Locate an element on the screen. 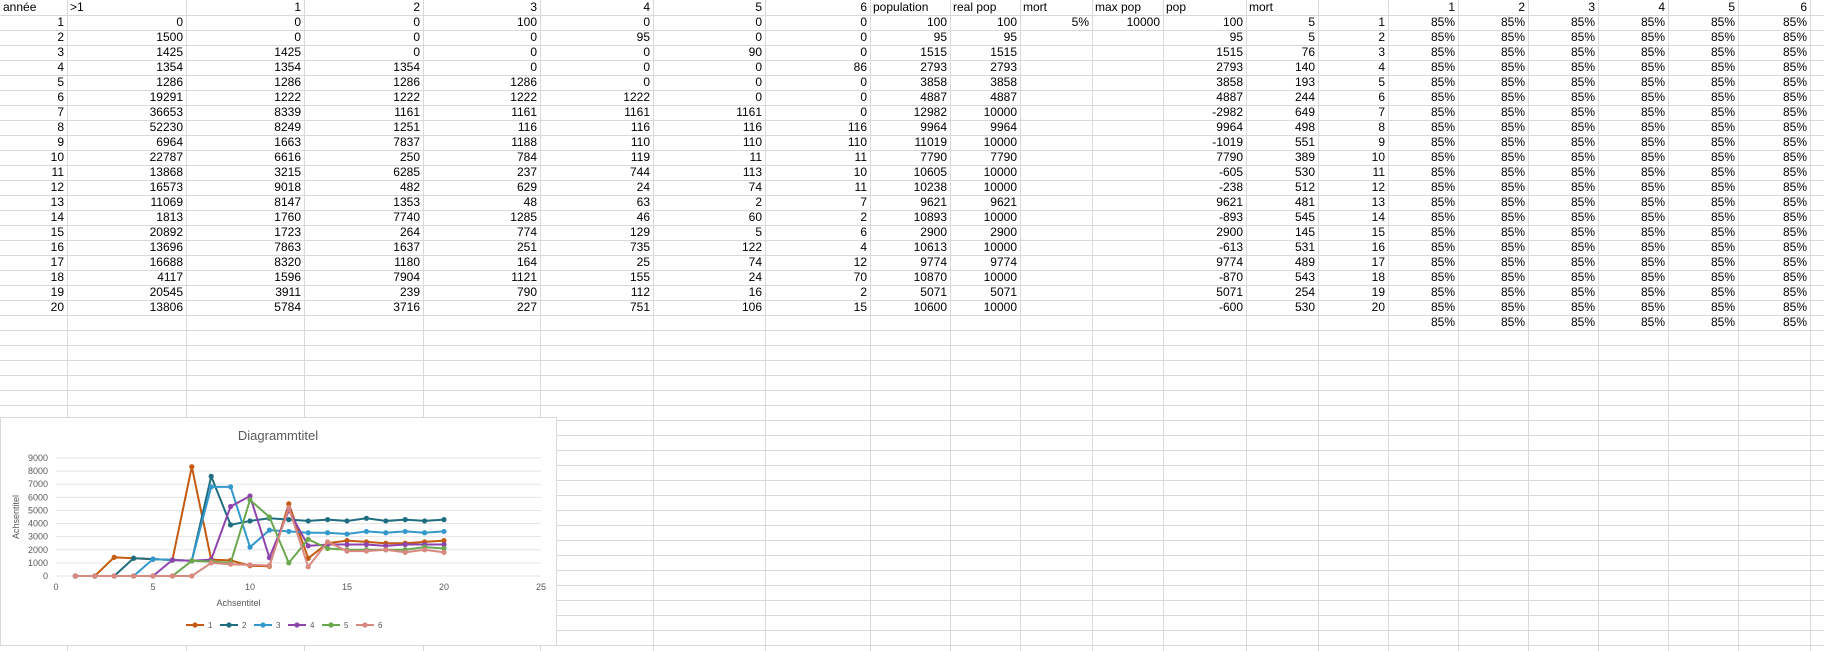  table-cell: -600 is located at coordinates (1204, 307).